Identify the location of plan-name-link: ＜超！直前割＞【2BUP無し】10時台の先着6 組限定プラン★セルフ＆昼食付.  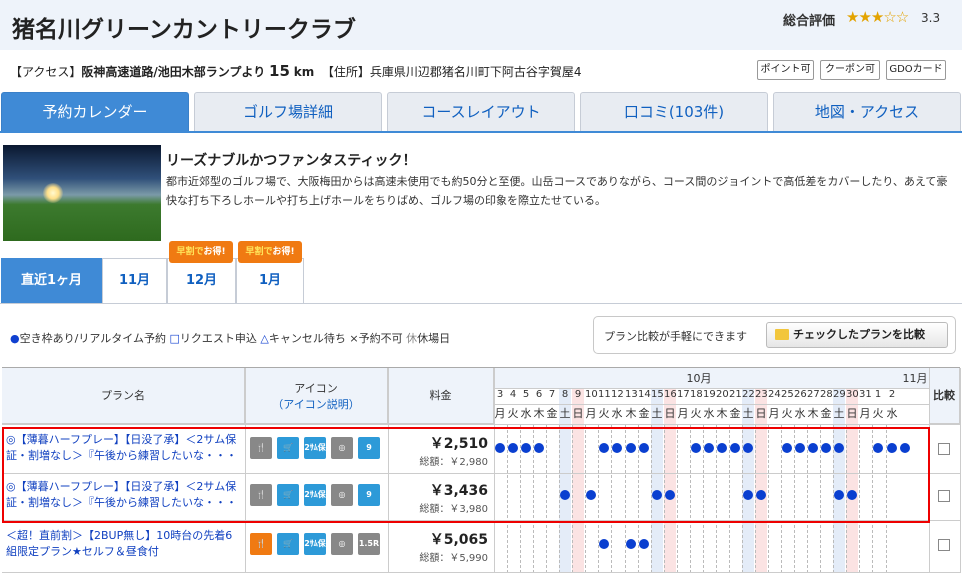
(124, 544).